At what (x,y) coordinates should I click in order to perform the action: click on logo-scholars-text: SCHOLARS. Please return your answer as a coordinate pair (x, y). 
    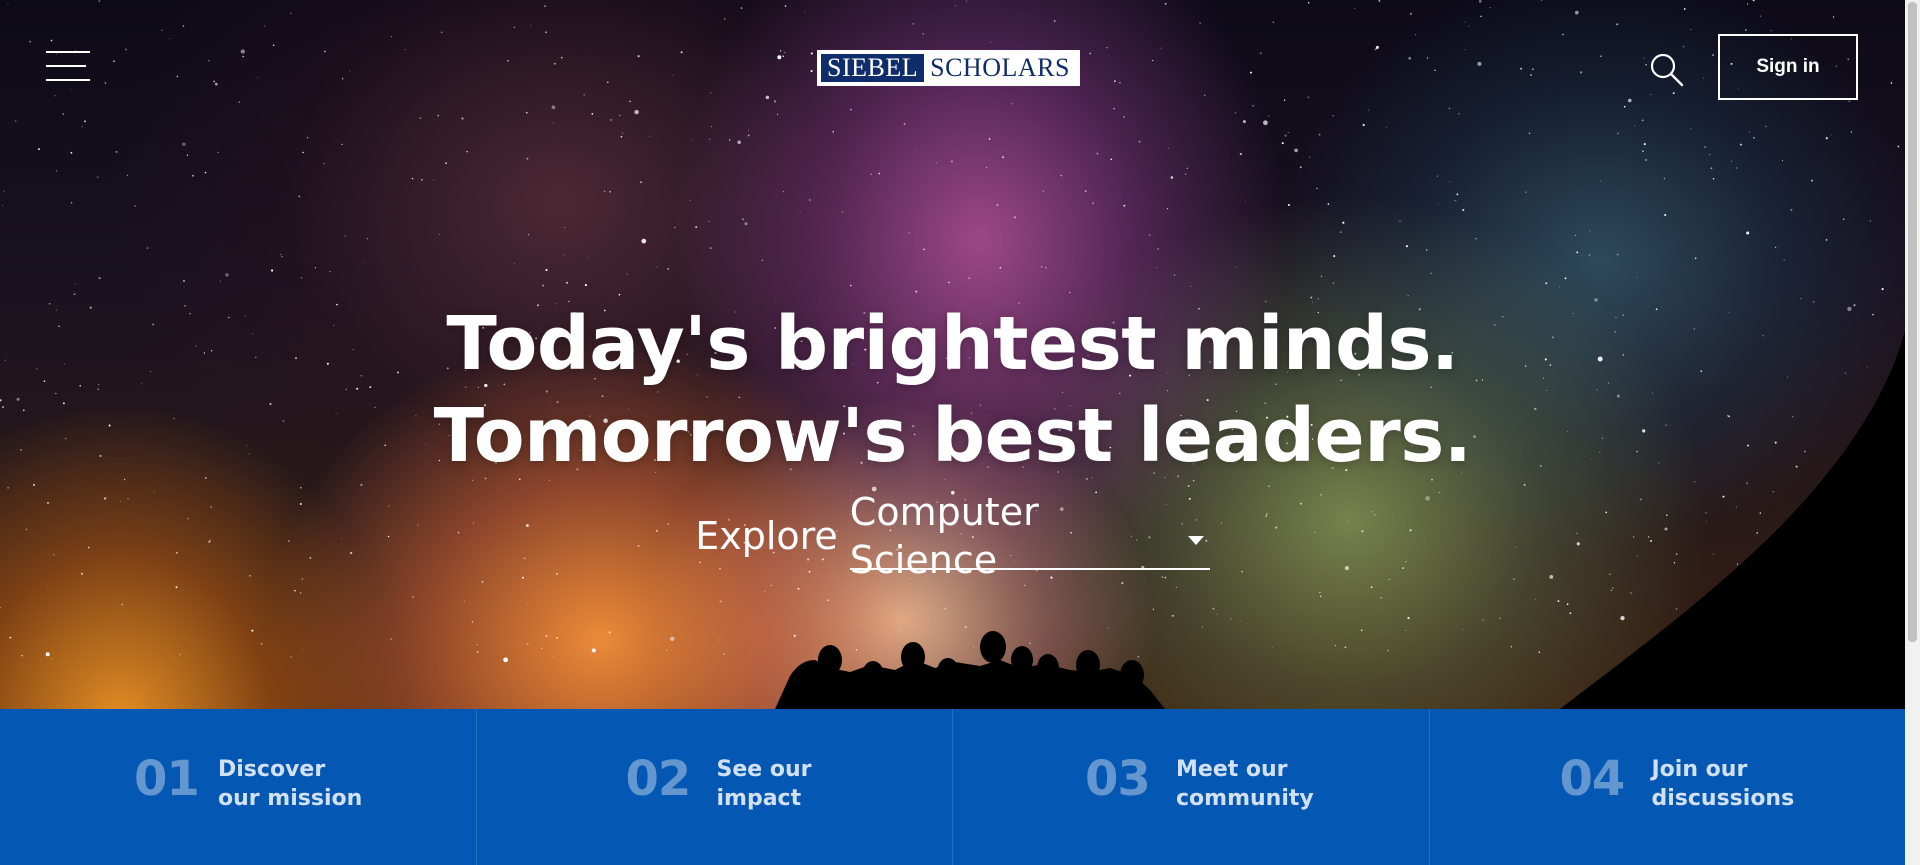
    Looking at the image, I should click on (1000, 68).